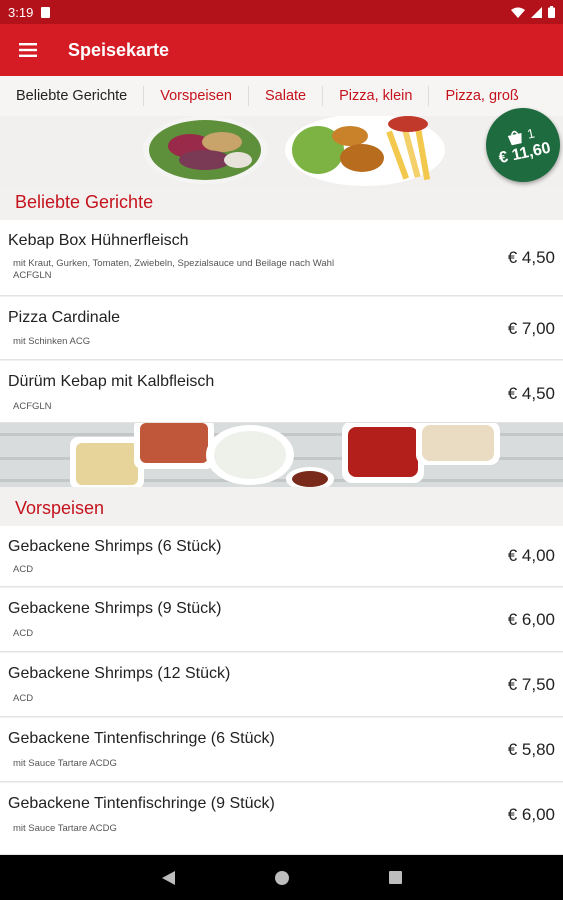 The width and height of the screenshot is (563, 900). Describe the element at coordinates (281, 455) in the screenshot. I see `vorspeisen-banner-image` at that location.